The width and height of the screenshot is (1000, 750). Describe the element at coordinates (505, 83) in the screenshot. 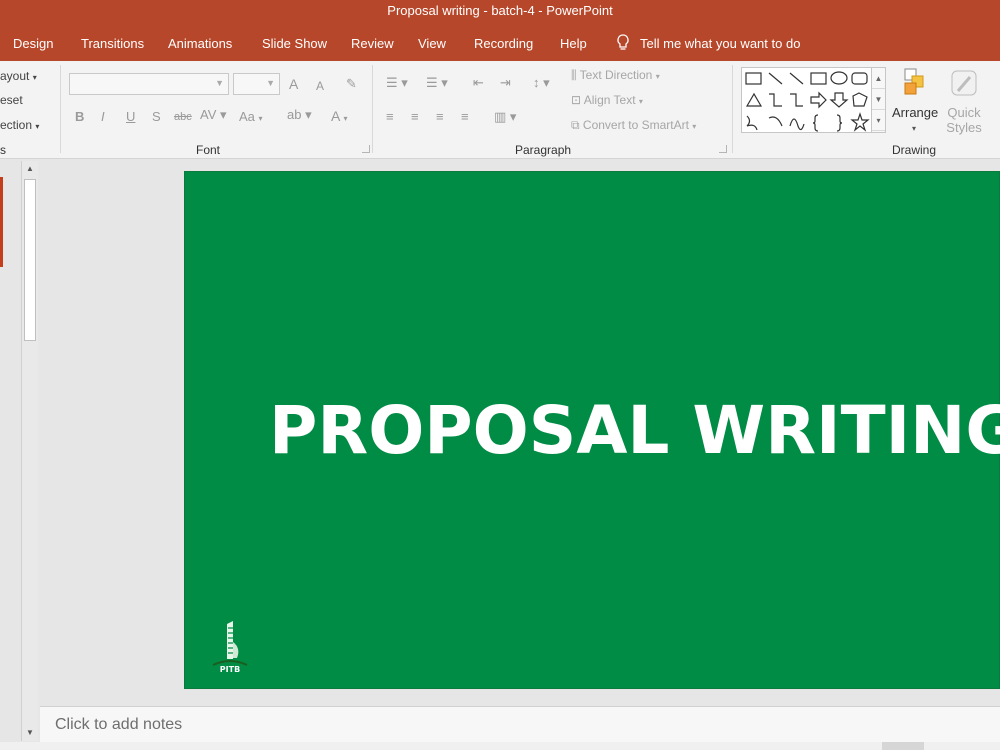

I see `increase-indent-icon: ⇥` at that location.